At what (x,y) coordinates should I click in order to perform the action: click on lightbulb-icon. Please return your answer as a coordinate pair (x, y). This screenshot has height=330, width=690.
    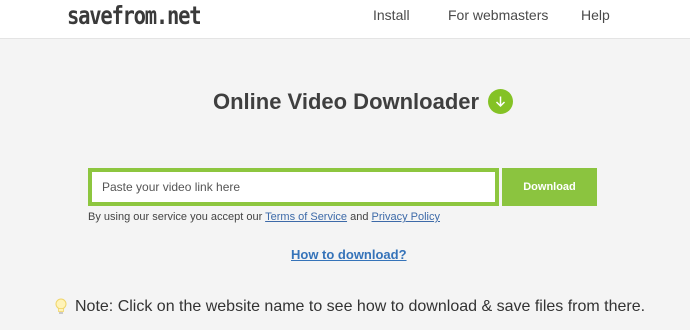
    Looking at the image, I should click on (61, 307).